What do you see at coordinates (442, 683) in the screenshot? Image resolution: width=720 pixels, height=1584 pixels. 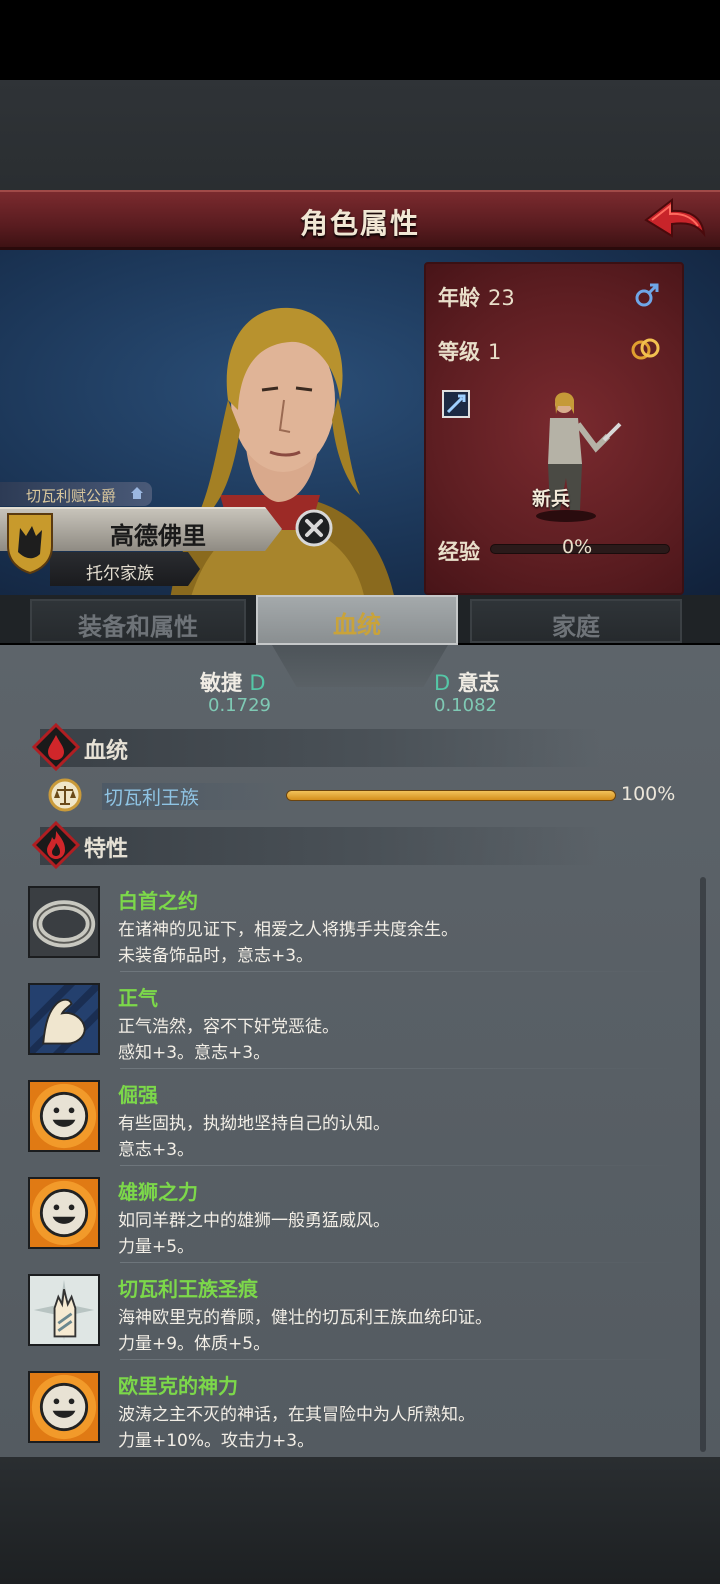 I see `will-grade: D` at bounding box center [442, 683].